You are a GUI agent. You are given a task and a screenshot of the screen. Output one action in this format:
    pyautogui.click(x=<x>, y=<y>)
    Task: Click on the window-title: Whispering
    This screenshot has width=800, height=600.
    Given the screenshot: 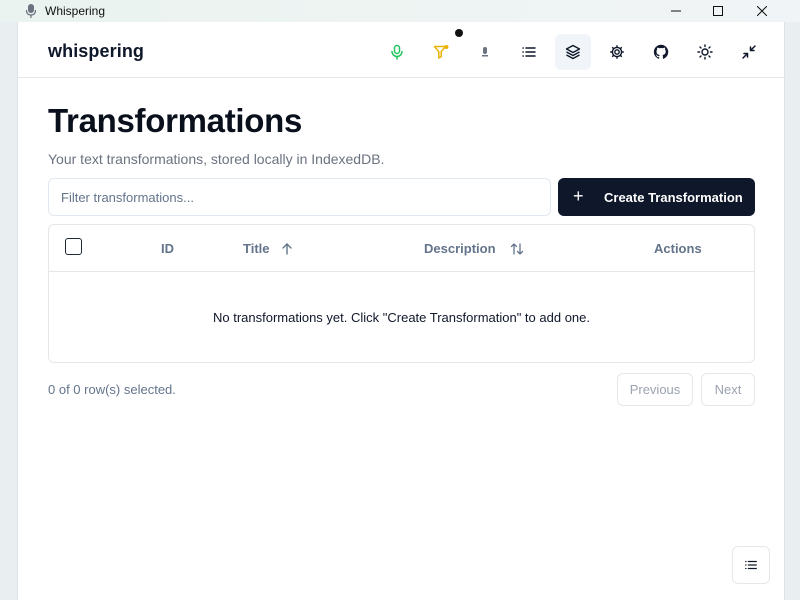 What is the action you would take?
    pyautogui.click(x=75, y=11)
    